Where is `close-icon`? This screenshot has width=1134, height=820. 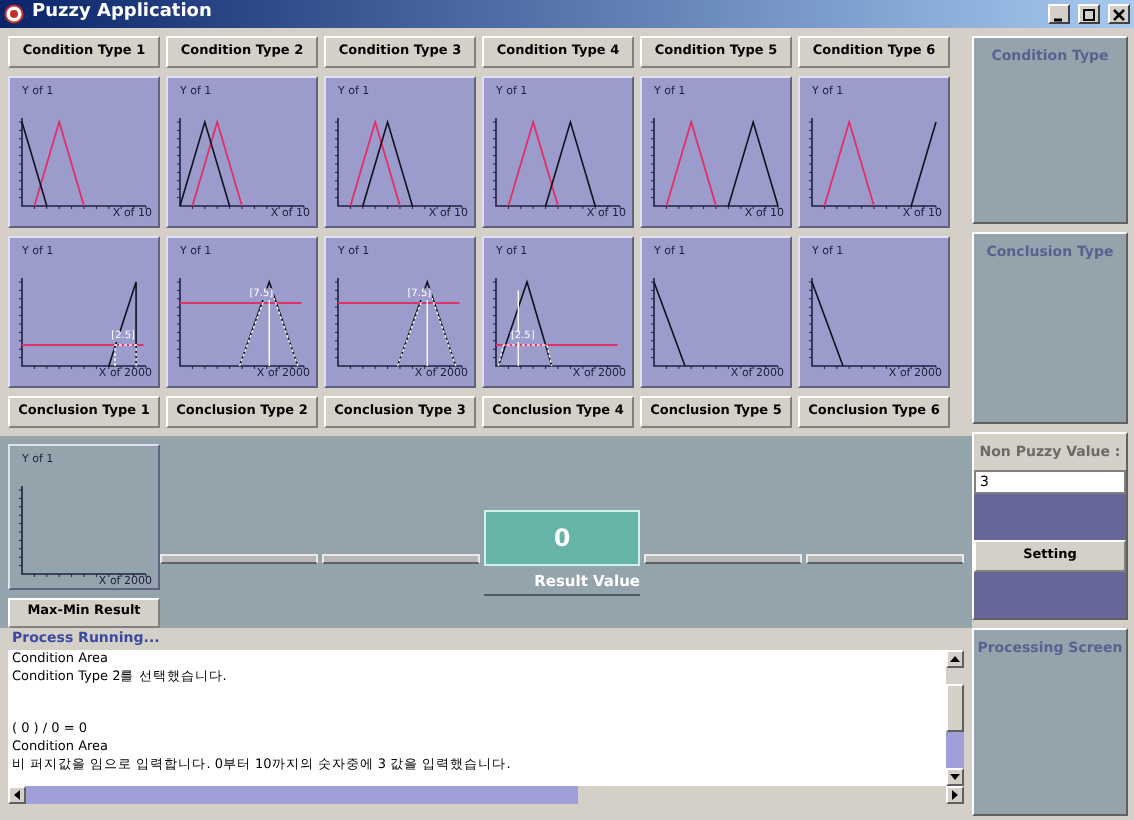 close-icon is located at coordinates (1119, 14).